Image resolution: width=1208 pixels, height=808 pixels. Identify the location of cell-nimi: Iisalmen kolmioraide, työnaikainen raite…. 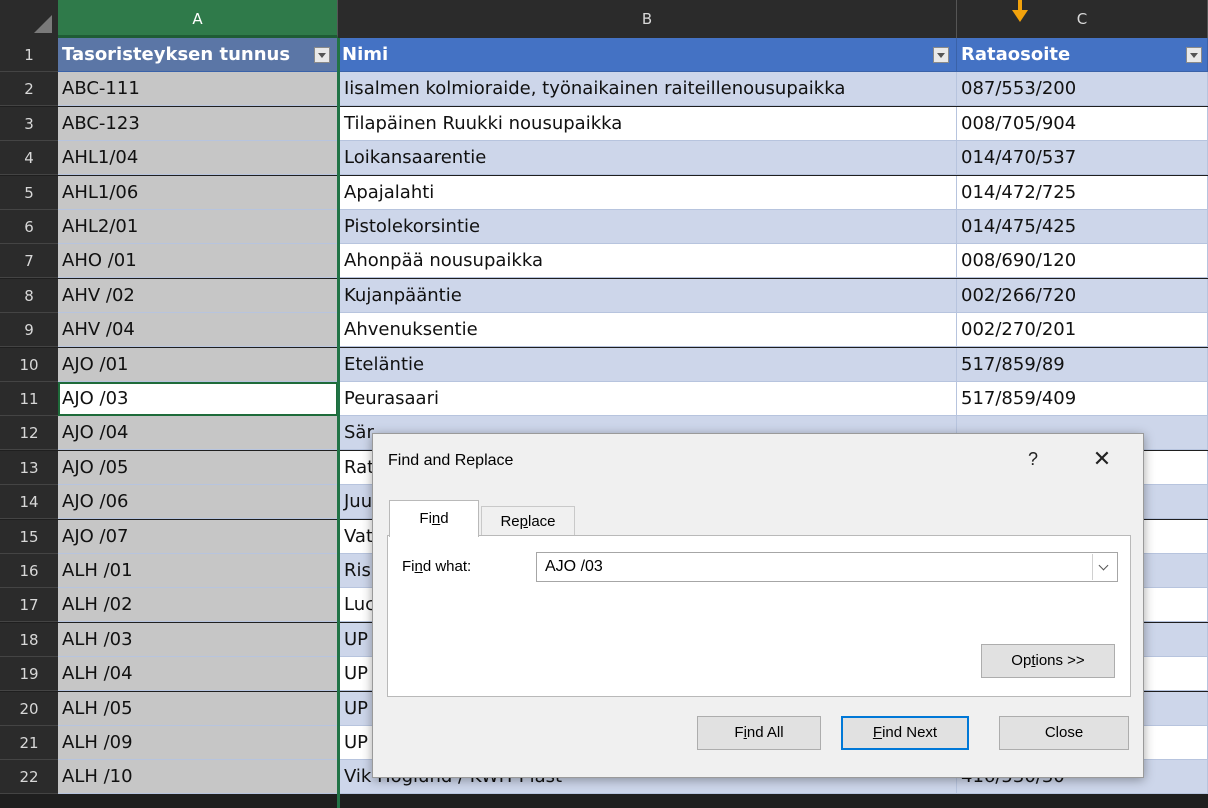
(648, 89).